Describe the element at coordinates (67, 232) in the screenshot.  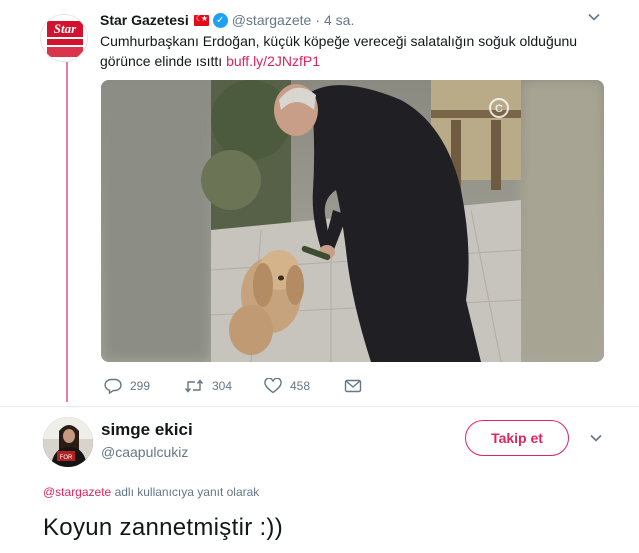
I see `thread-connector-line` at that location.